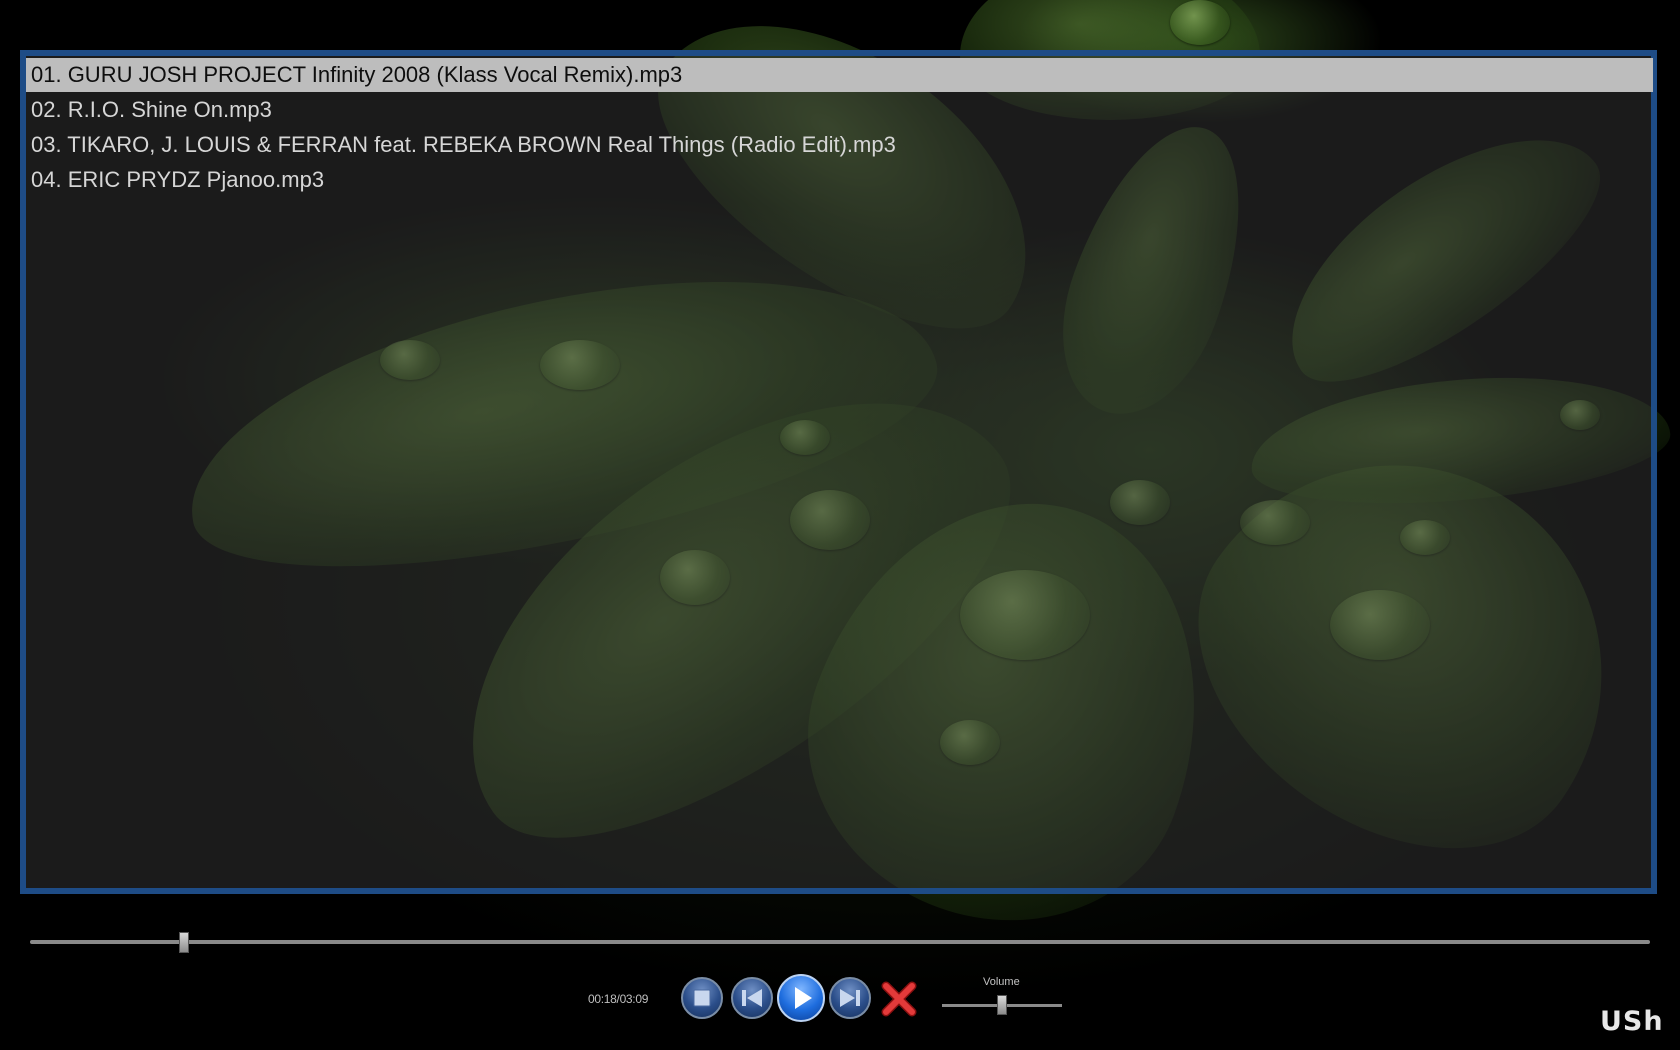 Image resolution: width=1680 pixels, height=1050 pixels. What do you see at coordinates (618, 999) in the screenshot?
I see `time-display: 00:18/03:09` at bounding box center [618, 999].